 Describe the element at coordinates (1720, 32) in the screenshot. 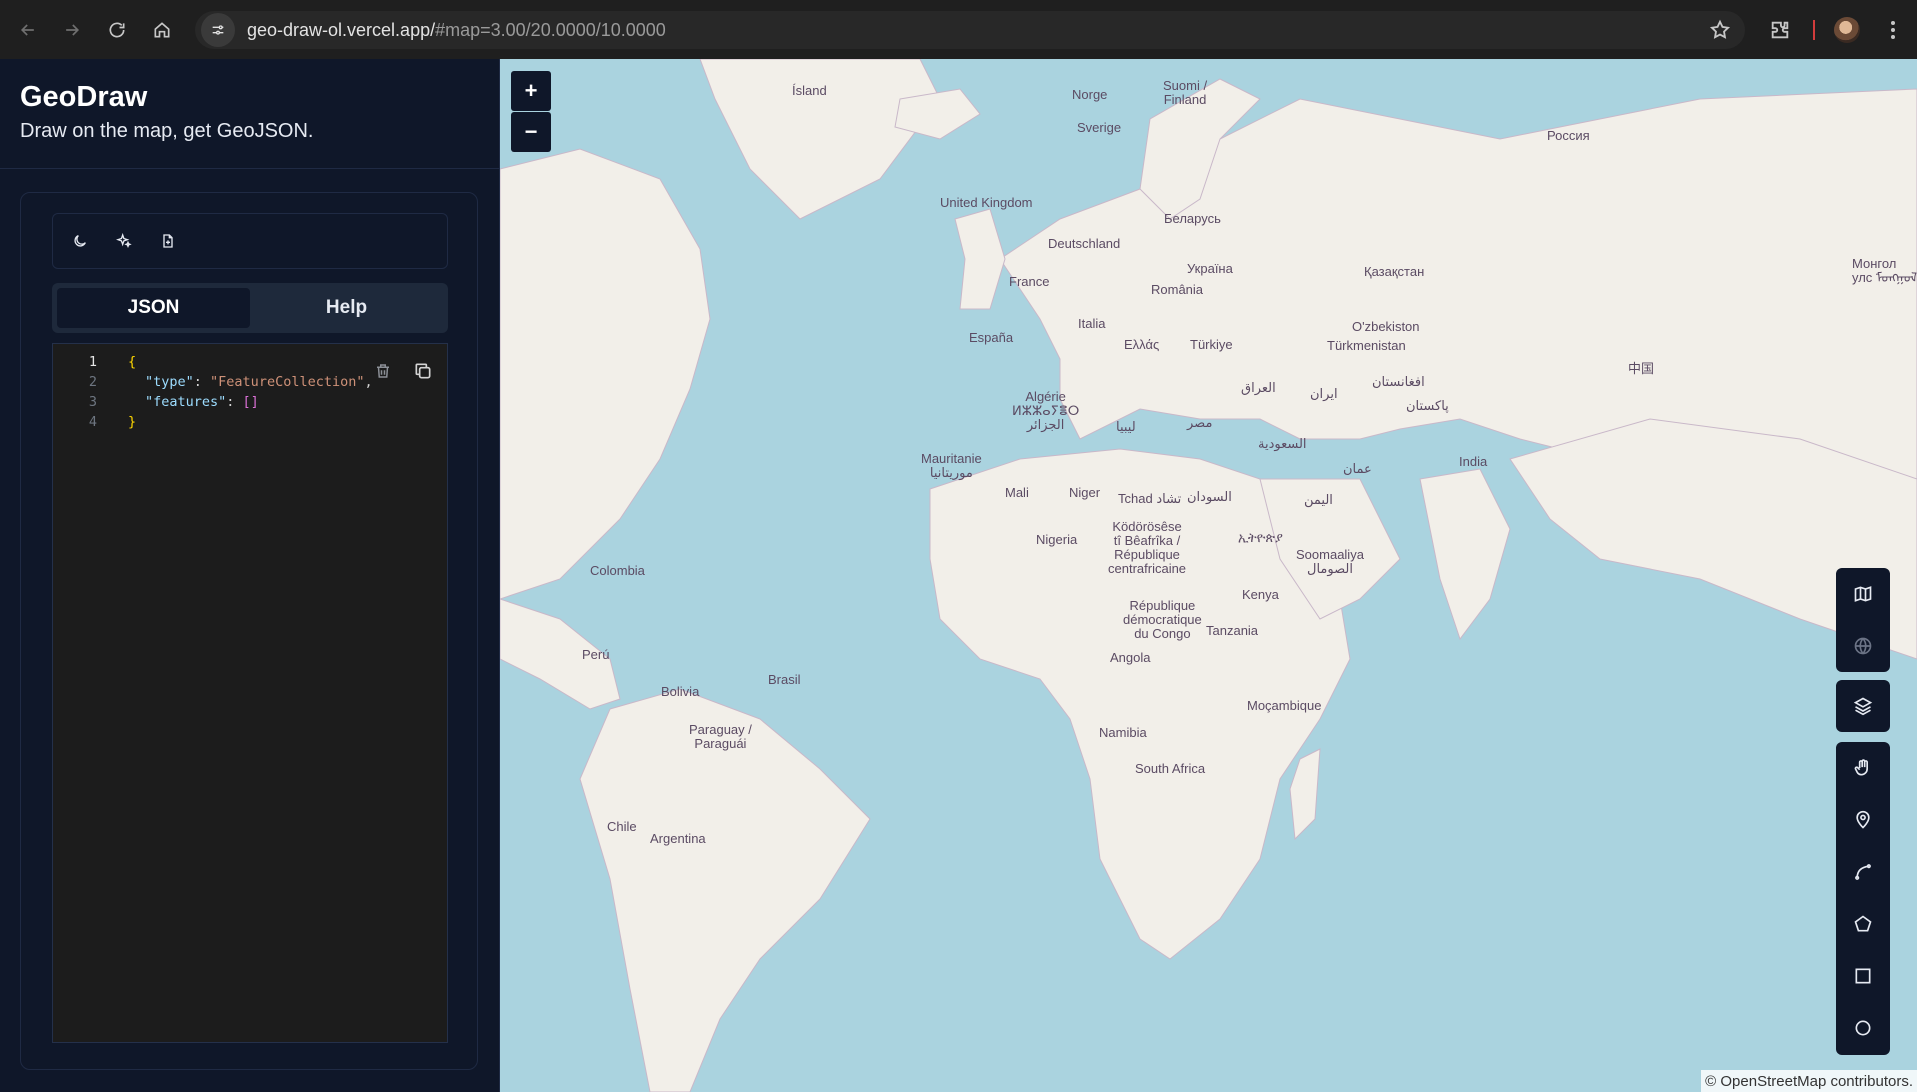

I see `bookmark-star-icon` at that location.